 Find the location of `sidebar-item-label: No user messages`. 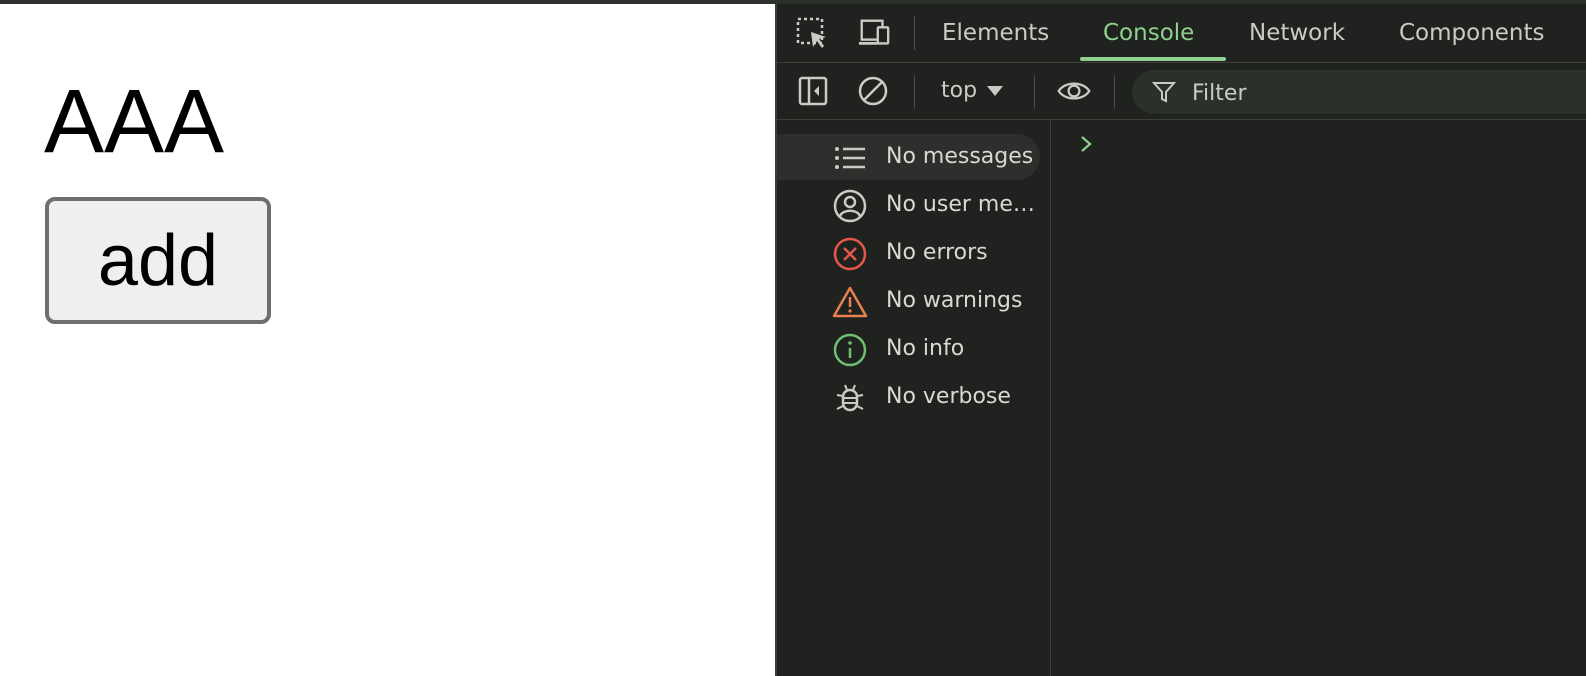

sidebar-item-label: No user messages is located at coordinates (962, 204).